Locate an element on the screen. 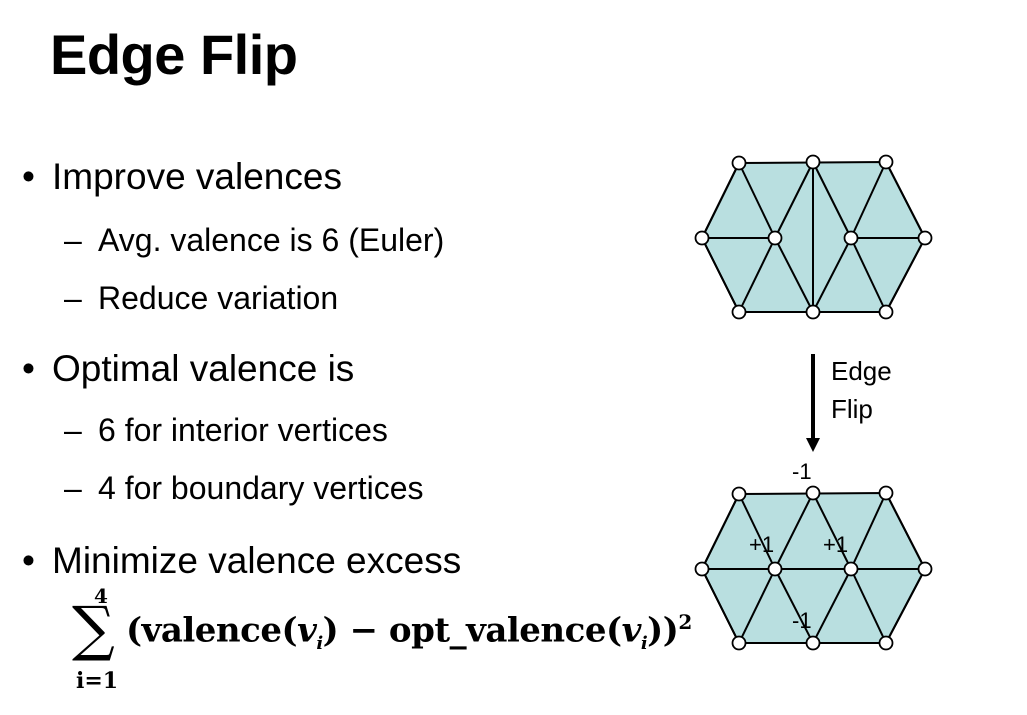 The height and width of the screenshot is (715, 1027). sub-bullet-item: –6 for interior vertices is located at coordinates (226, 430).